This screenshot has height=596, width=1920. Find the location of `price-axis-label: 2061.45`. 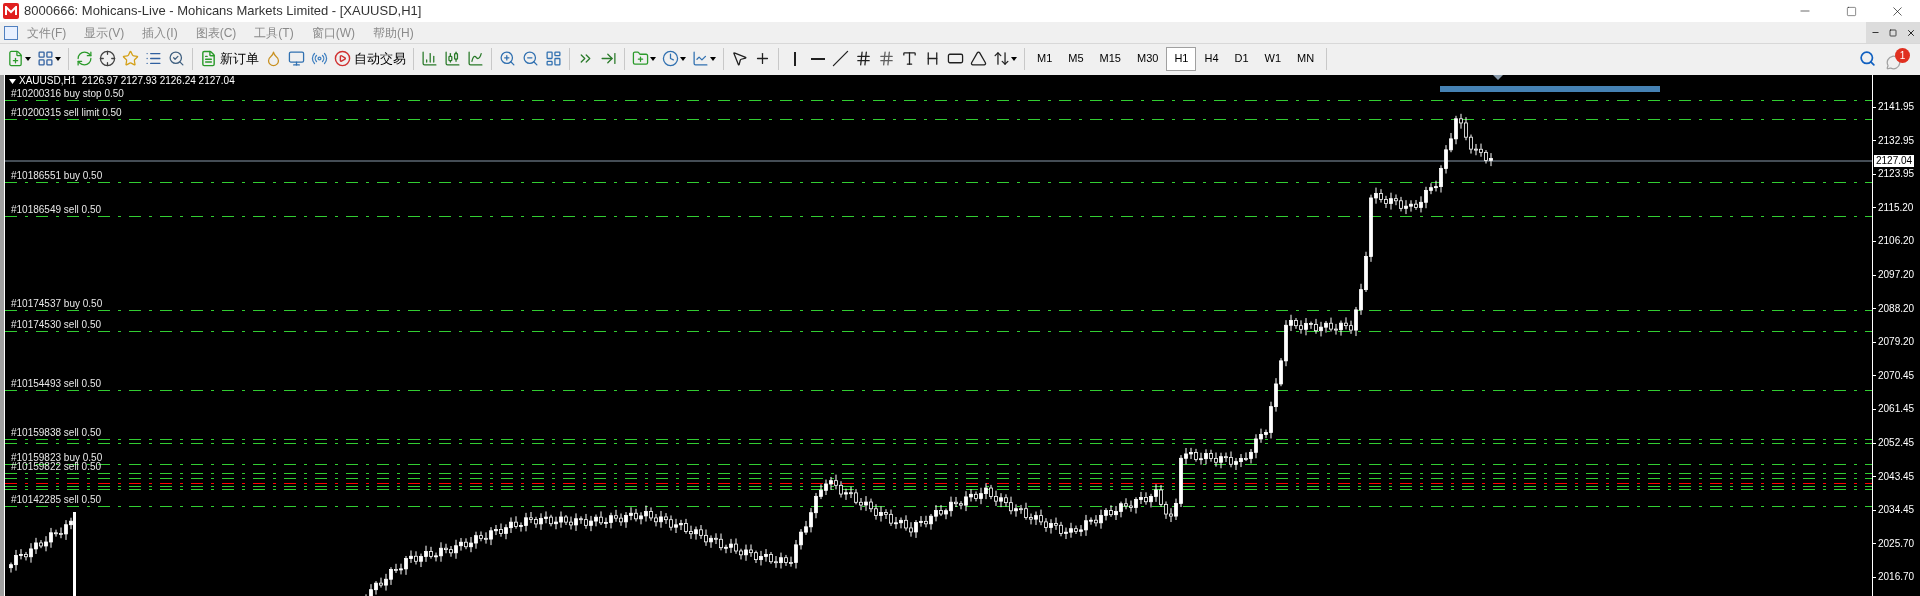

price-axis-label: 2061.45 is located at coordinates (1896, 409).